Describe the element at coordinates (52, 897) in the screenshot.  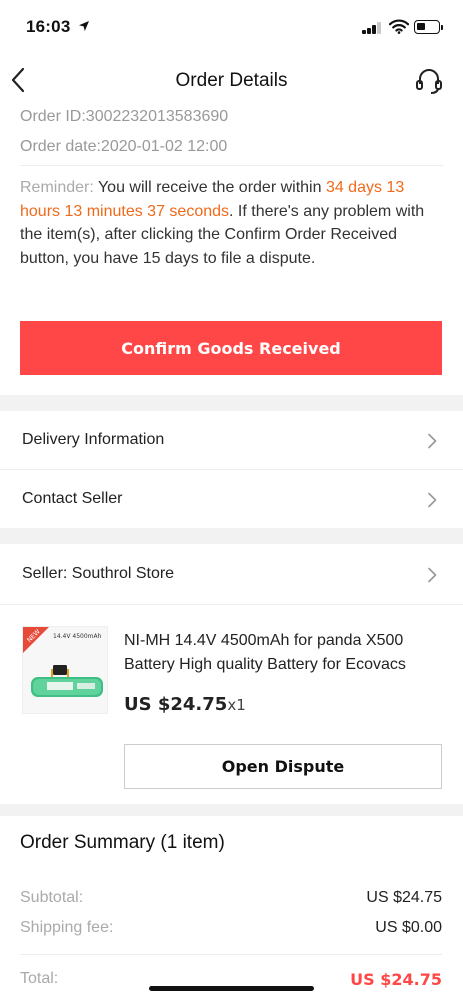
I see `subtotal-label: Subtotal:` at that location.